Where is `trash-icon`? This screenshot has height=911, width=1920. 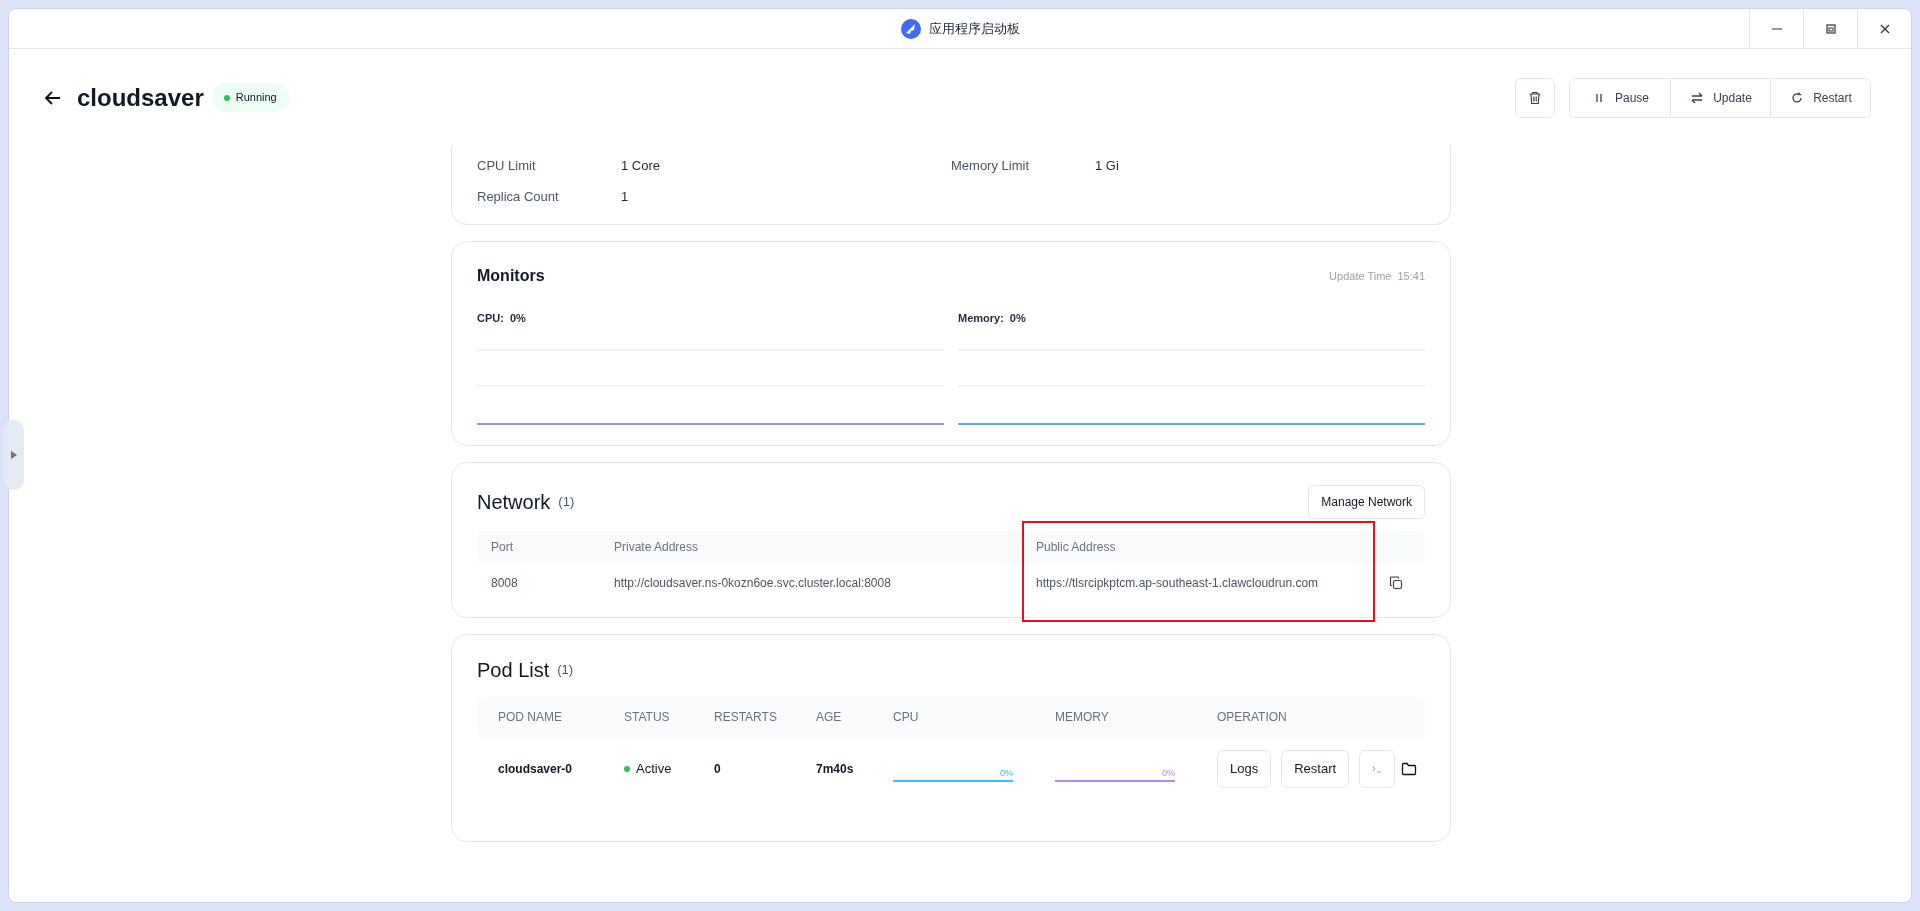 trash-icon is located at coordinates (1535, 97).